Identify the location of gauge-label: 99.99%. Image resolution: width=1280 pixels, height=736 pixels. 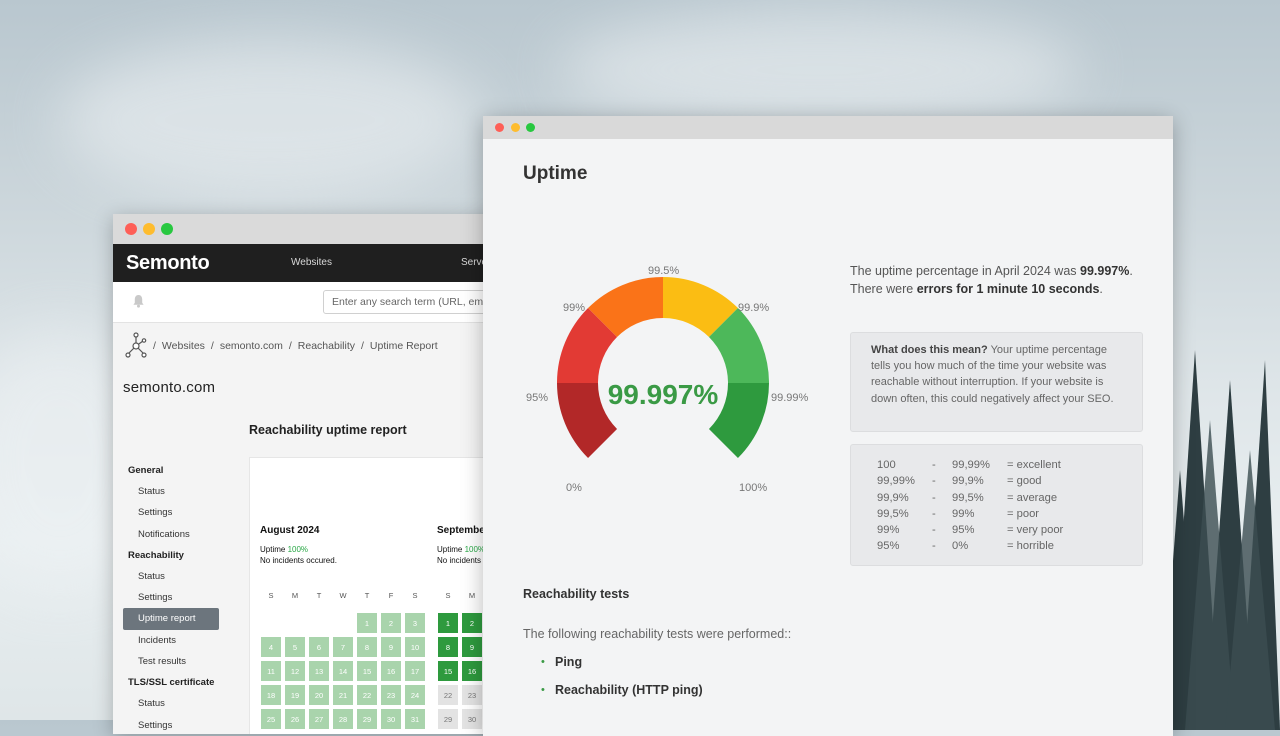
(790, 398).